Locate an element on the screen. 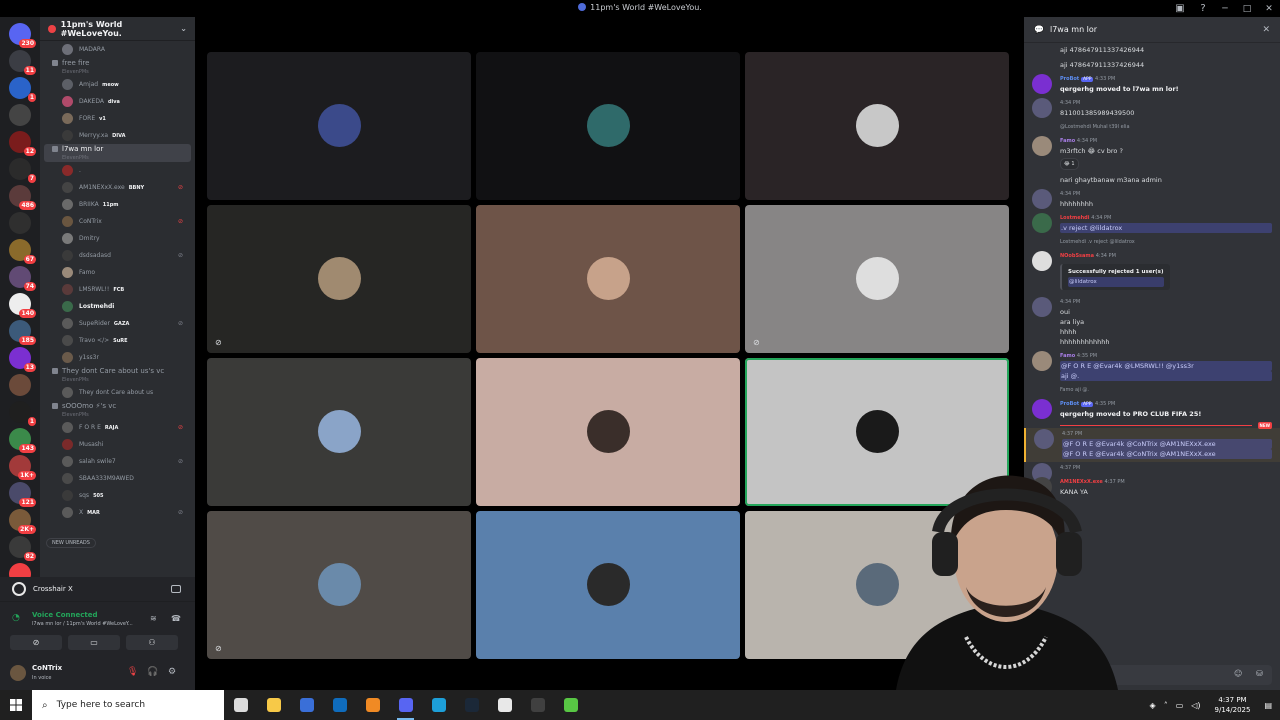 Image resolution: width=1280 pixels, height=720 pixels. steam-taskbar-button is located at coordinates (471, 705).